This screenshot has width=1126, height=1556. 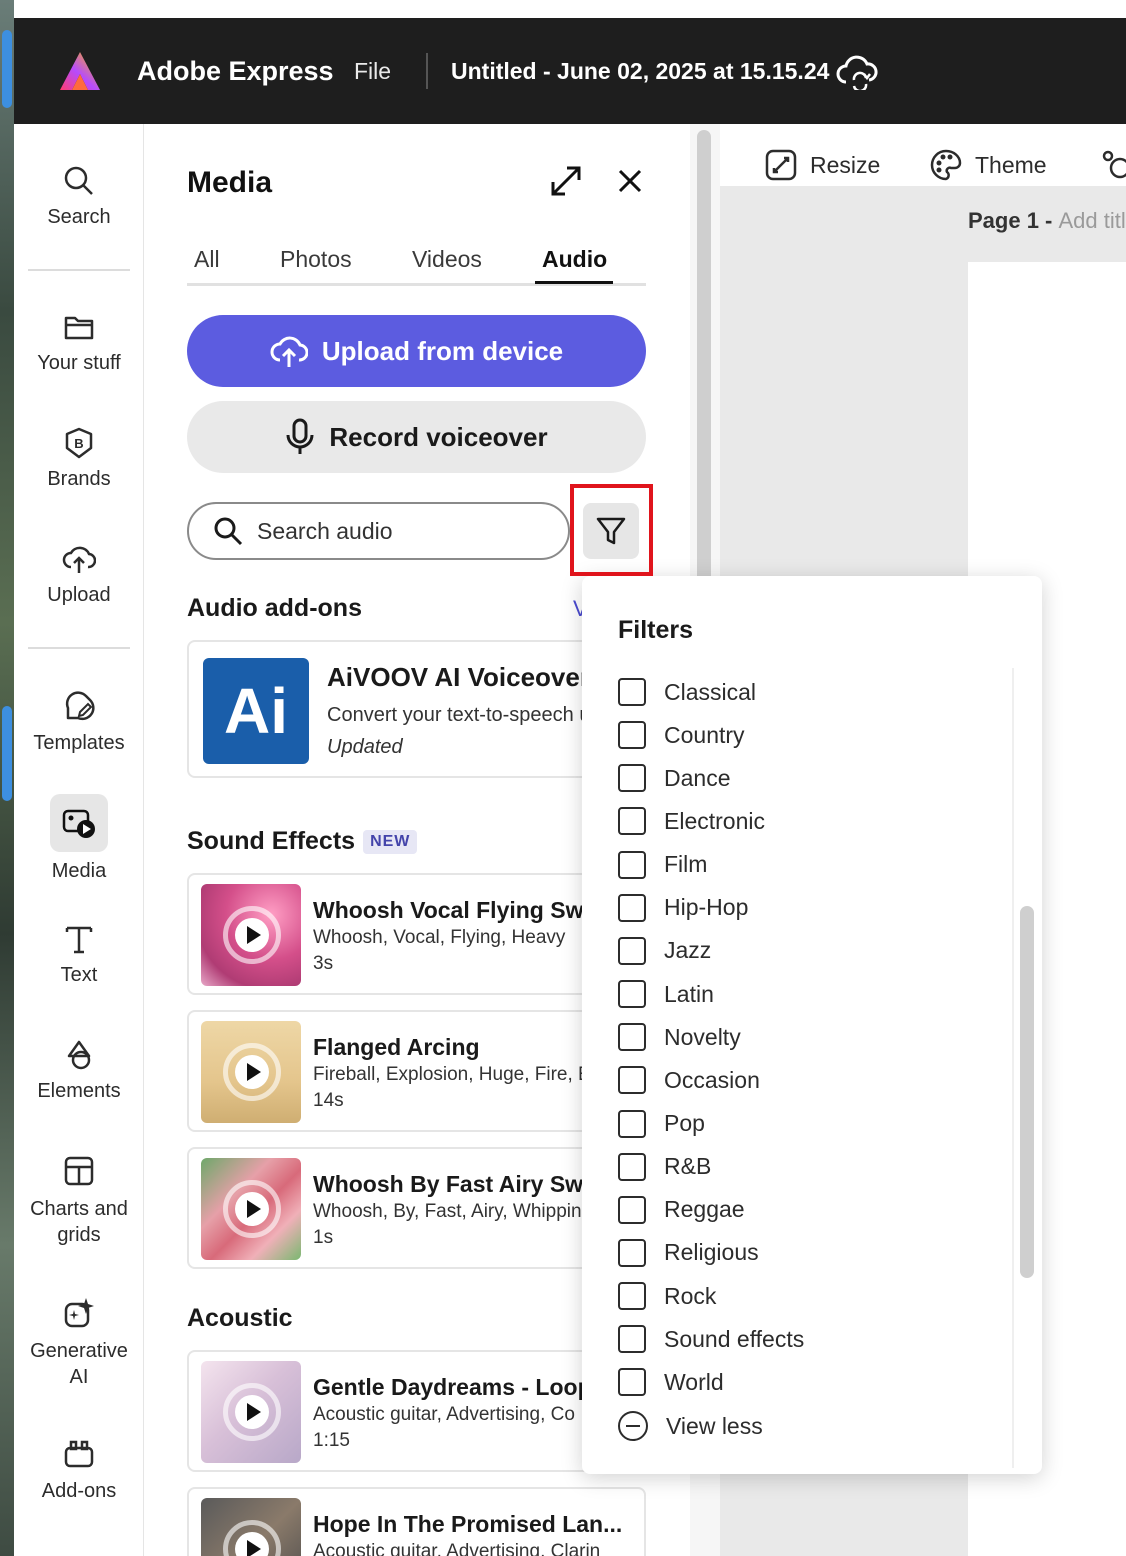 I want to click on rail-item-add-ons: Add-ons, so click(x=79, y=1470).